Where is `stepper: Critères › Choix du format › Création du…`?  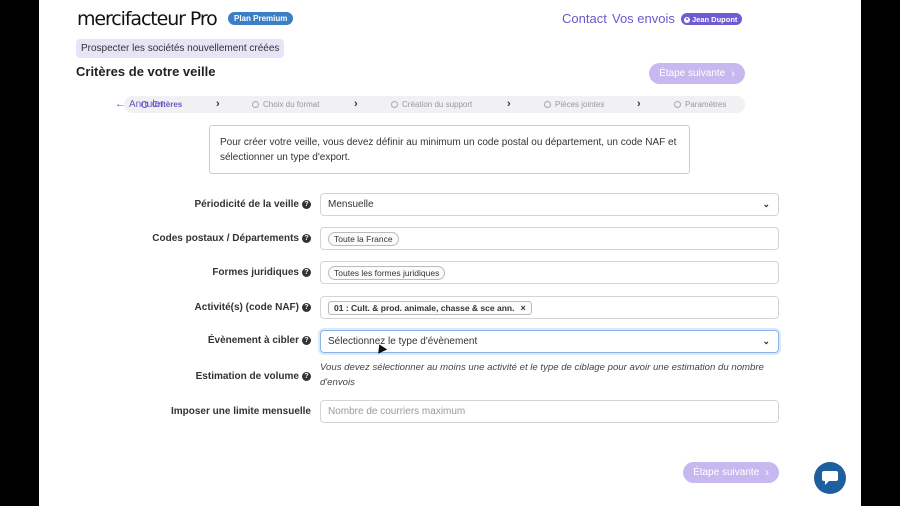 stepper: Critères › Choix du format › Création du… is located at coordinates (434, 104).